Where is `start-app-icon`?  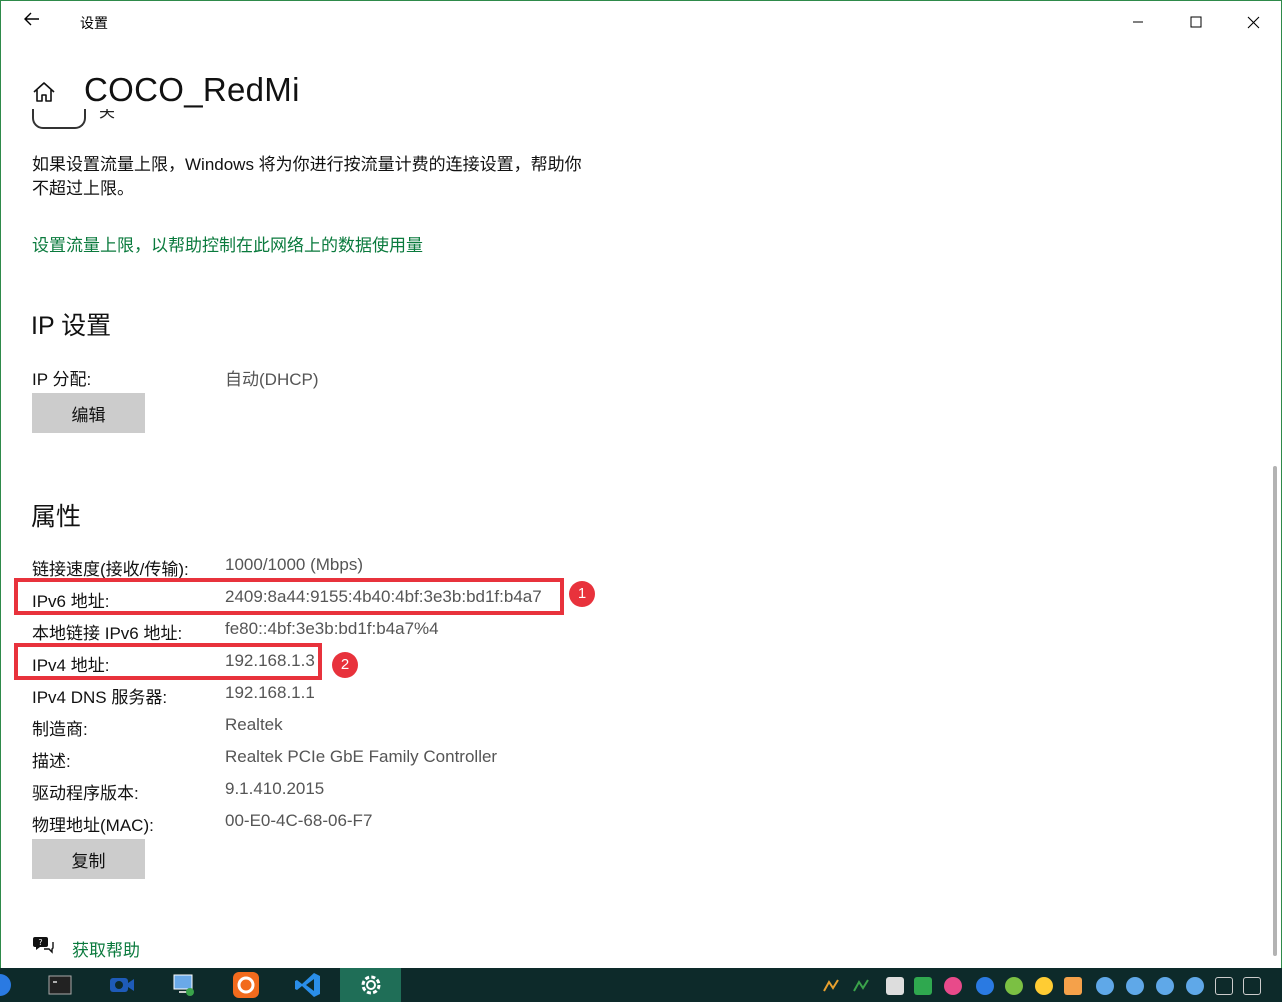 start-app-icon is located at coordinates (7, 985).